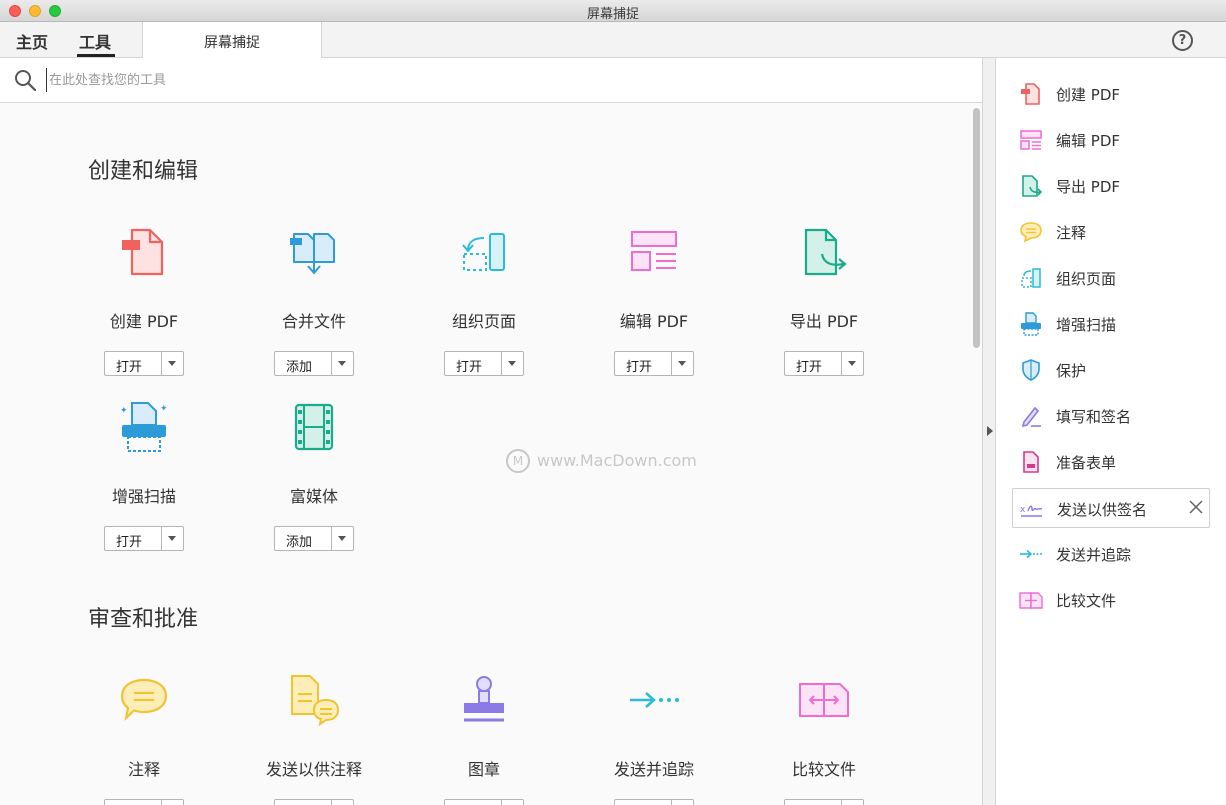  I want to click on compare-files-icon, so click(1031, 600).